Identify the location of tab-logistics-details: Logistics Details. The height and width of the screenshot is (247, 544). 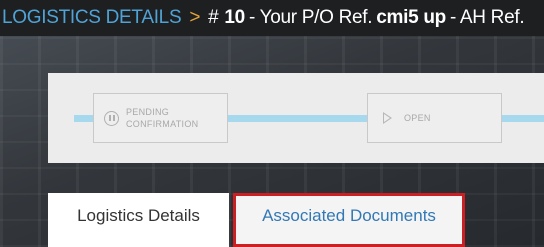
(138, 220).